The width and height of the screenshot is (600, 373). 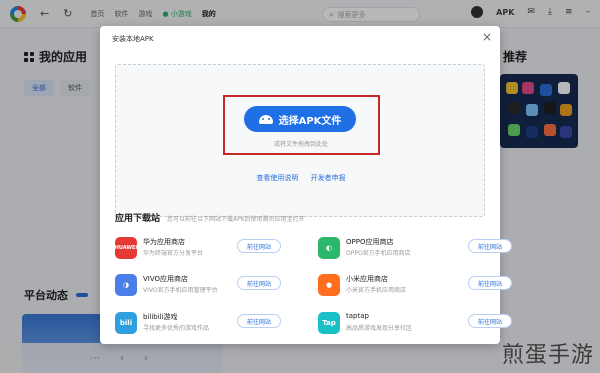 What do you see at coordinates (160, 317) in the screenshot?
I see `site-name: bilibili游戏` at bounding box center [160, 317].